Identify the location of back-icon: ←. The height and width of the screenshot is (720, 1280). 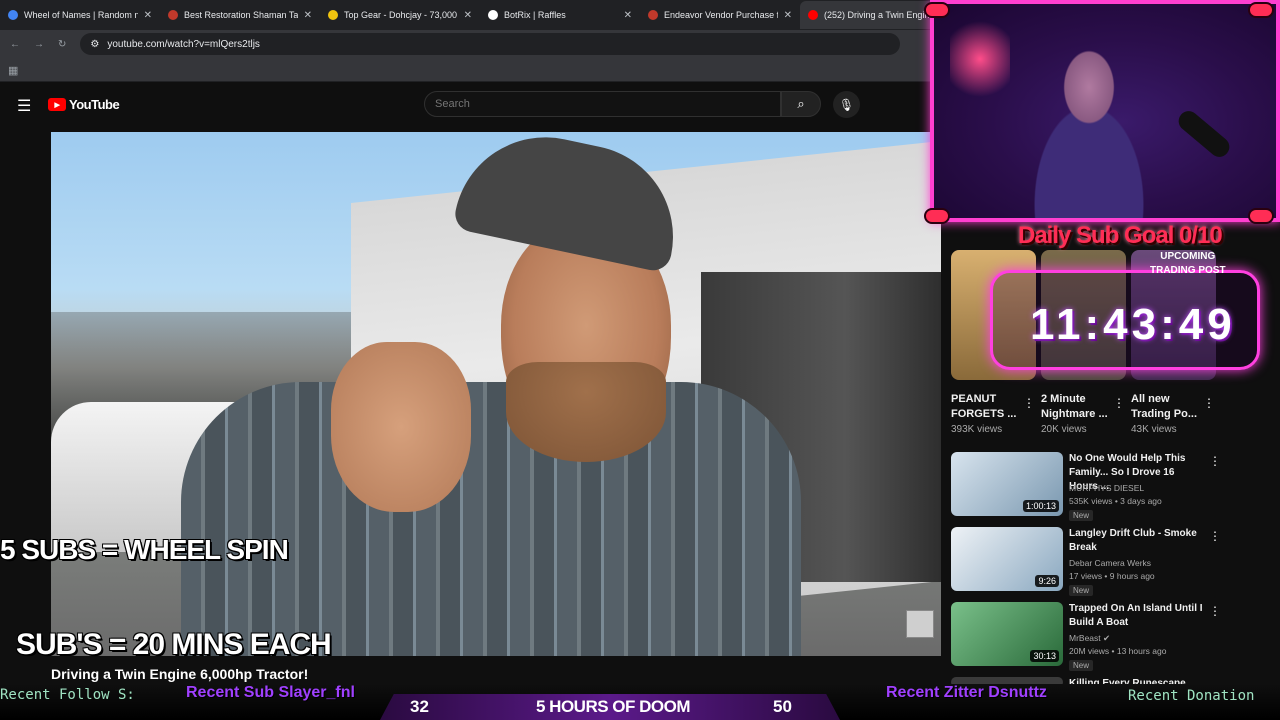
(15, 44).